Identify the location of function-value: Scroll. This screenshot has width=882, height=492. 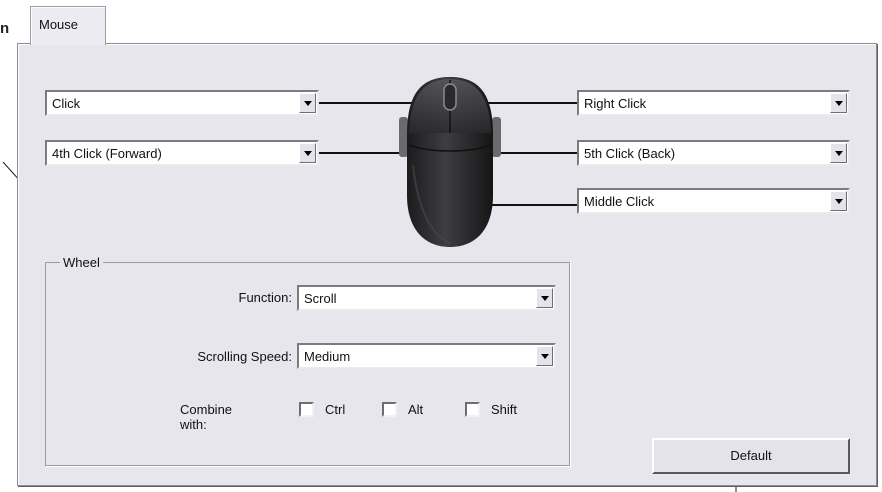
(320, 298).